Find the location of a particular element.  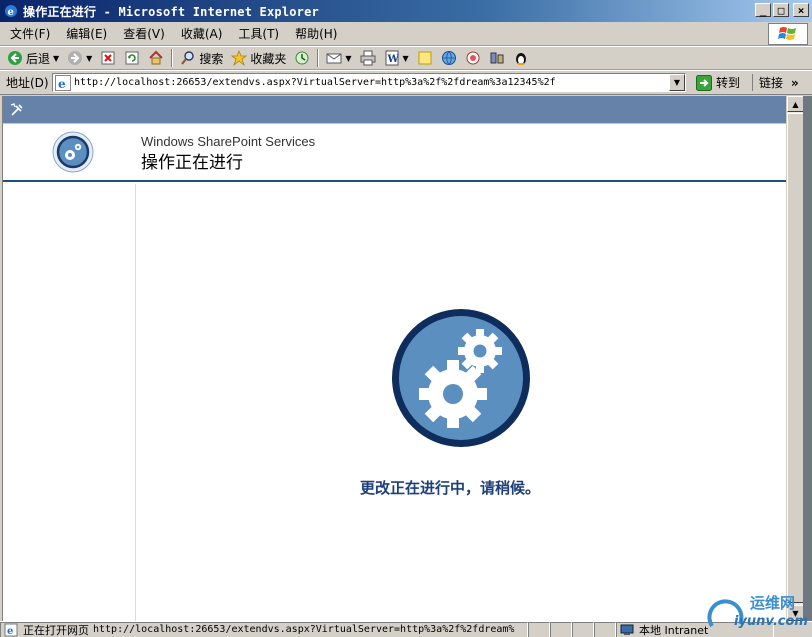

note-icon is located at coordinates (425, 58).